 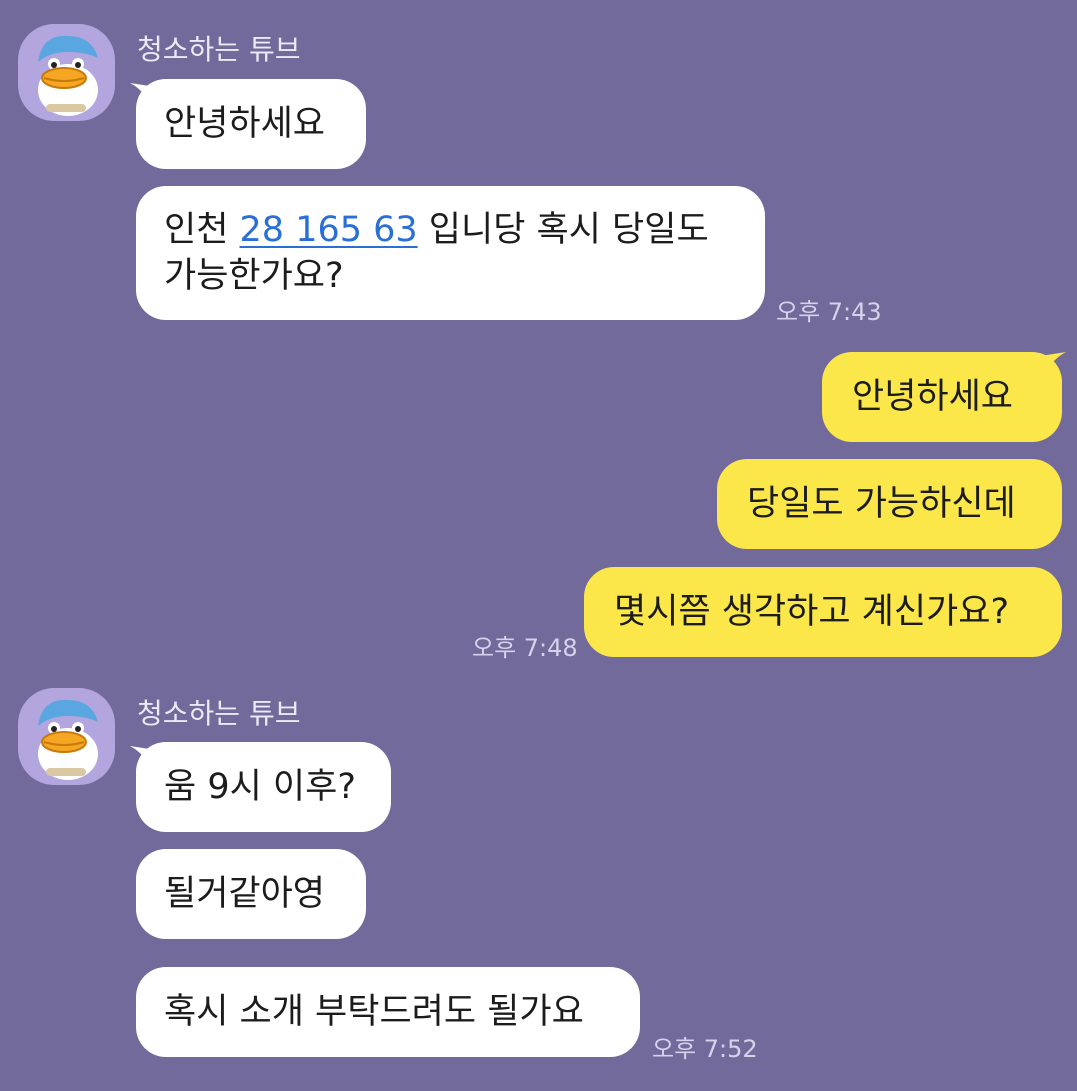 I want to click on message-text: 가능한가요?, so click(x=254, y=276).